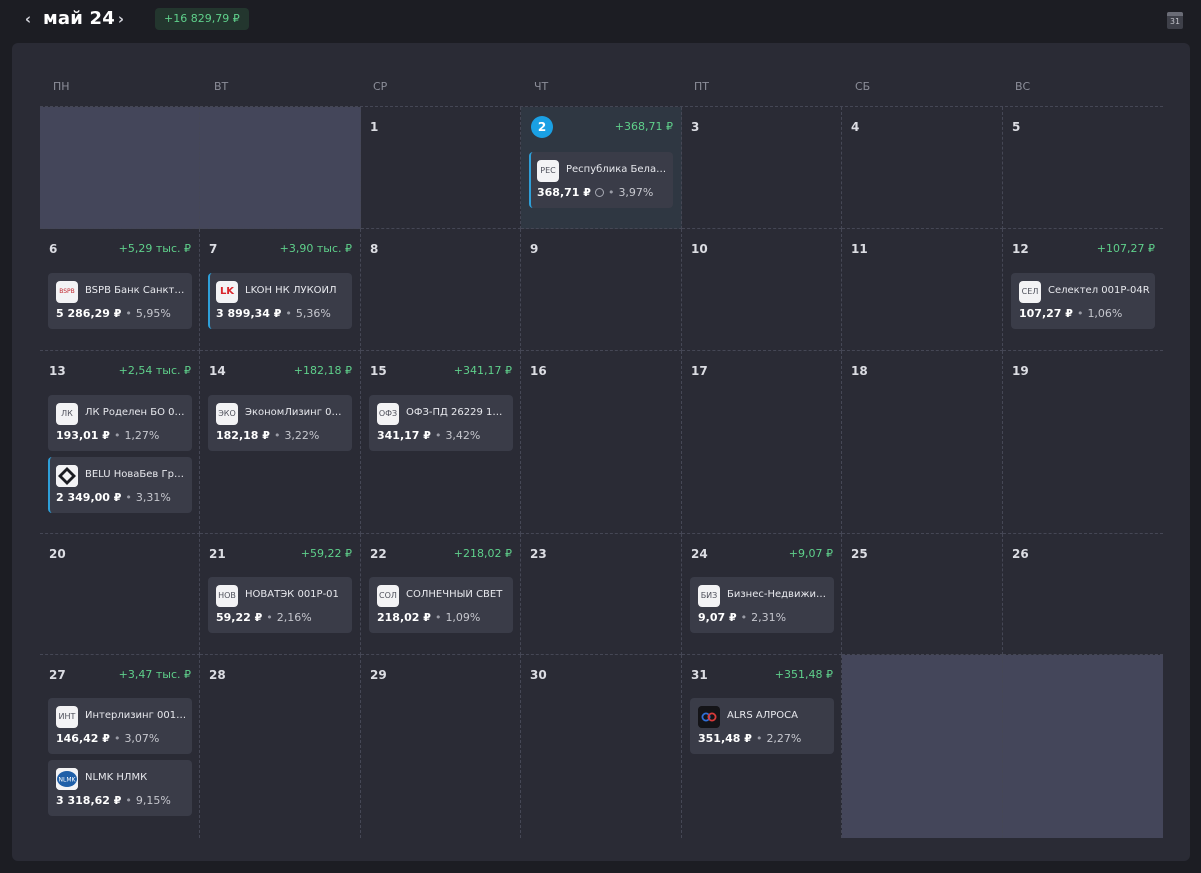  Describe the element at coordinates (699, 249) in the screenshot. I see `day-number: 10` at that location.